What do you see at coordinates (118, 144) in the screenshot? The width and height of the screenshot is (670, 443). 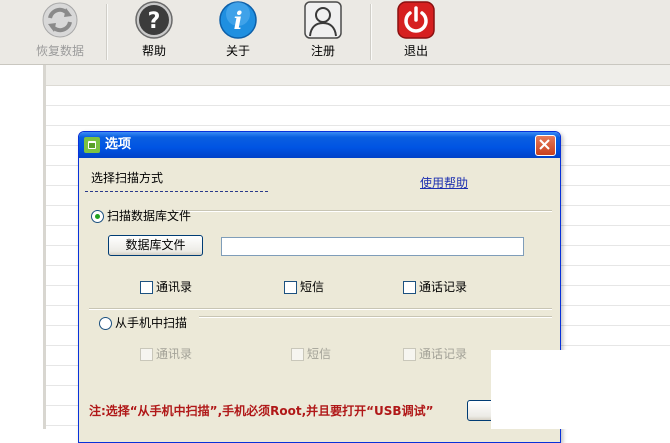 I see `dialog-title: 选项` at bounding box center [118, 144].